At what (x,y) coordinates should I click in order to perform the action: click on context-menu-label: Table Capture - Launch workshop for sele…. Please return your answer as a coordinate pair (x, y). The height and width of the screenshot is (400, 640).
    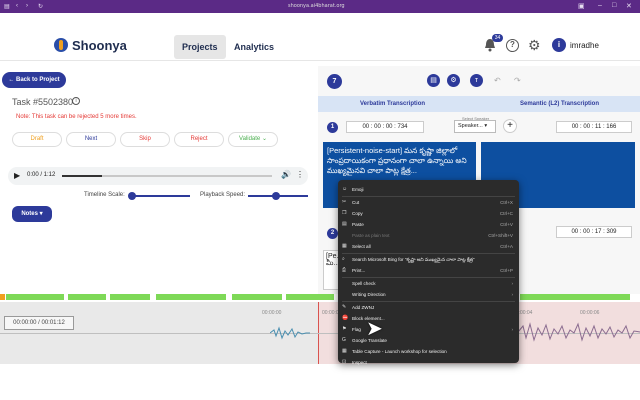
    Looking at the image, I should click on (399, 351).